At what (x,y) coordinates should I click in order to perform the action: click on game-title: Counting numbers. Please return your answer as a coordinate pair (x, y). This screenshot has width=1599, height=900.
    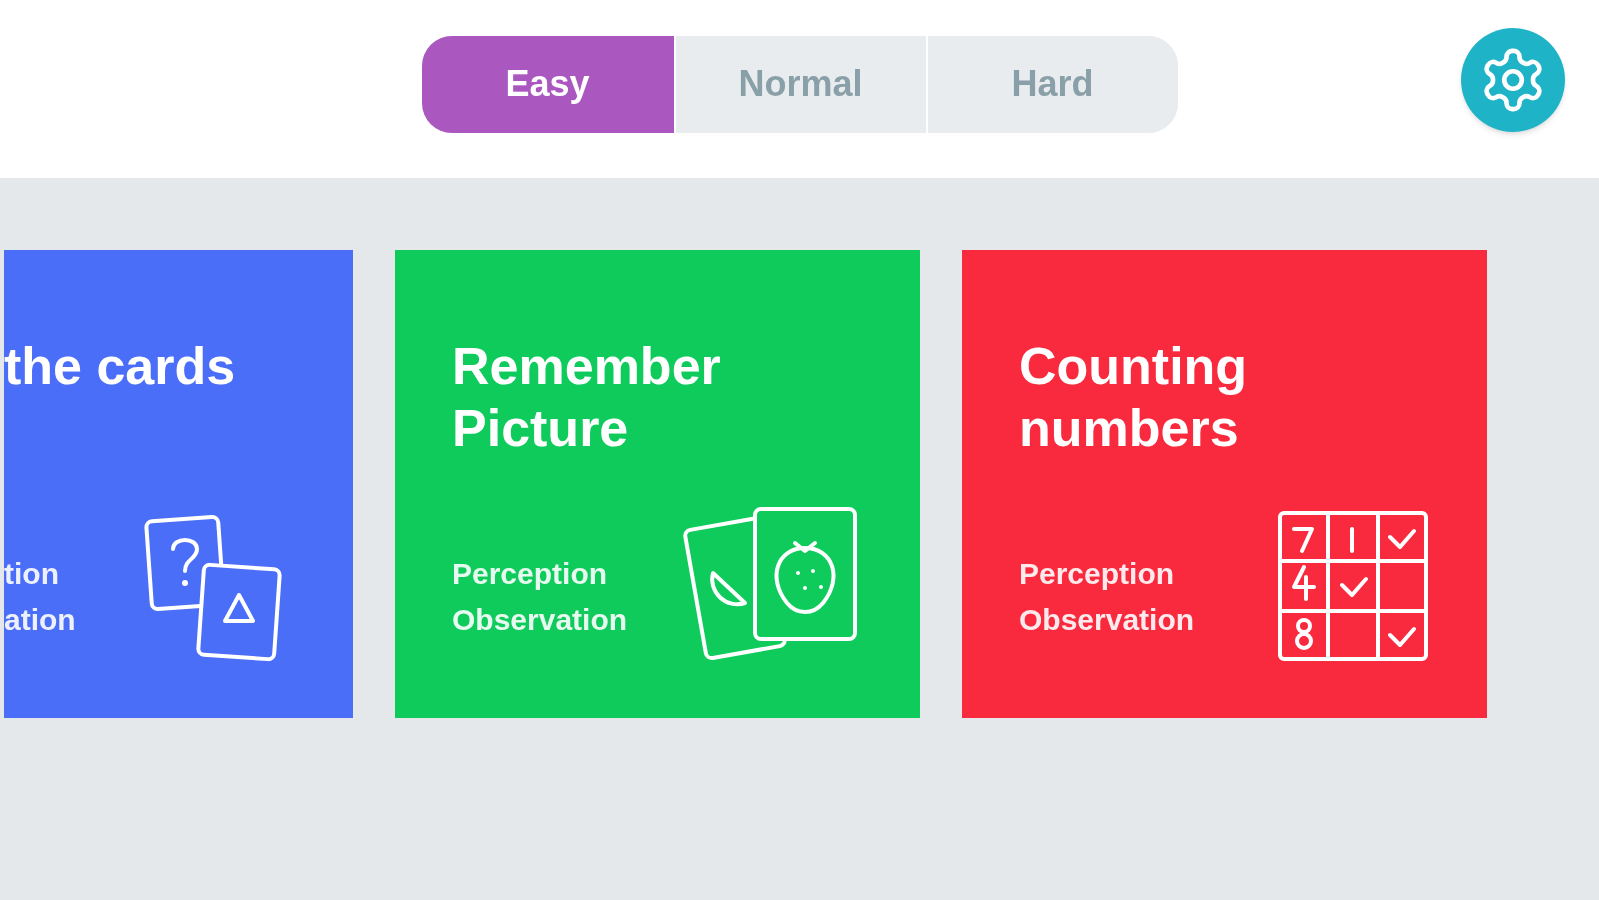
    Looking at the image, I should click on (1134, 397).